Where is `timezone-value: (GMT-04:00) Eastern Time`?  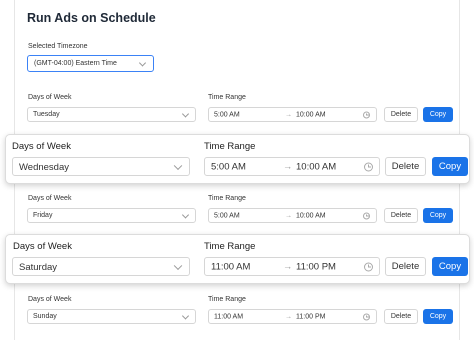 timezone-value: (GMT-04:00) Eastern Time is located at coordinates (75, 63).